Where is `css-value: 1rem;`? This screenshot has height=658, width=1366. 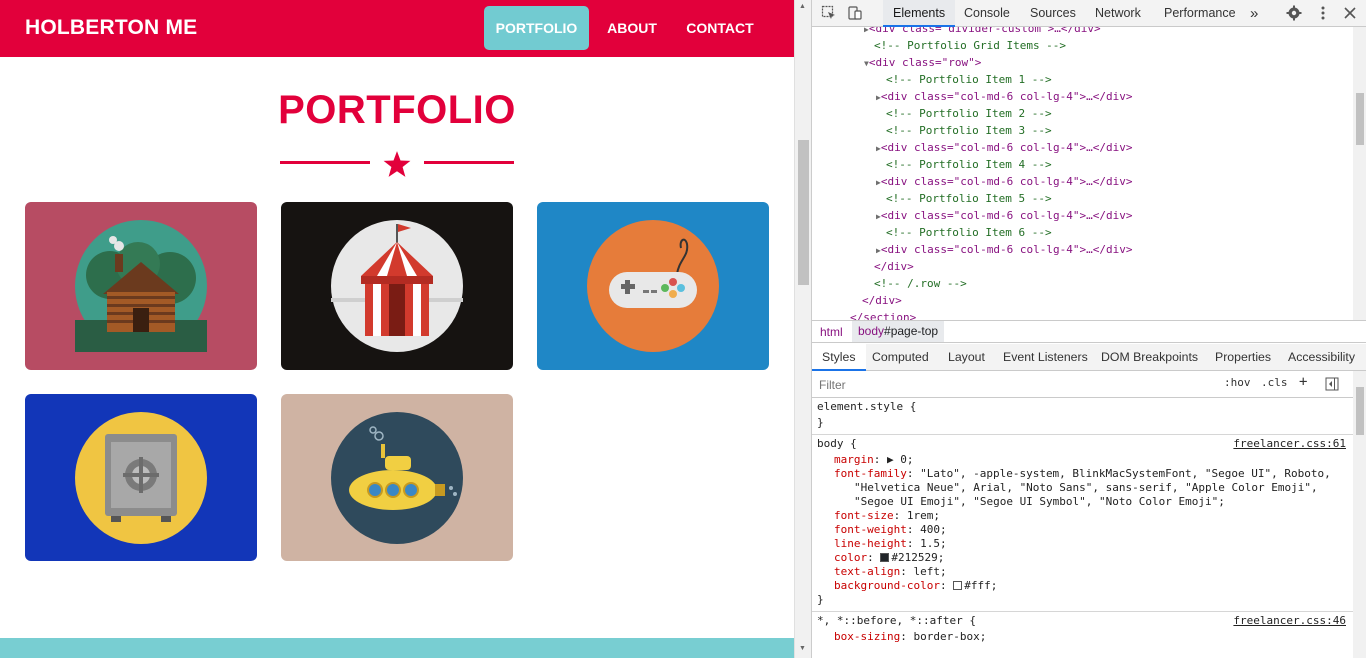
css-value: 1rem; is located at coordinates (923, 515).